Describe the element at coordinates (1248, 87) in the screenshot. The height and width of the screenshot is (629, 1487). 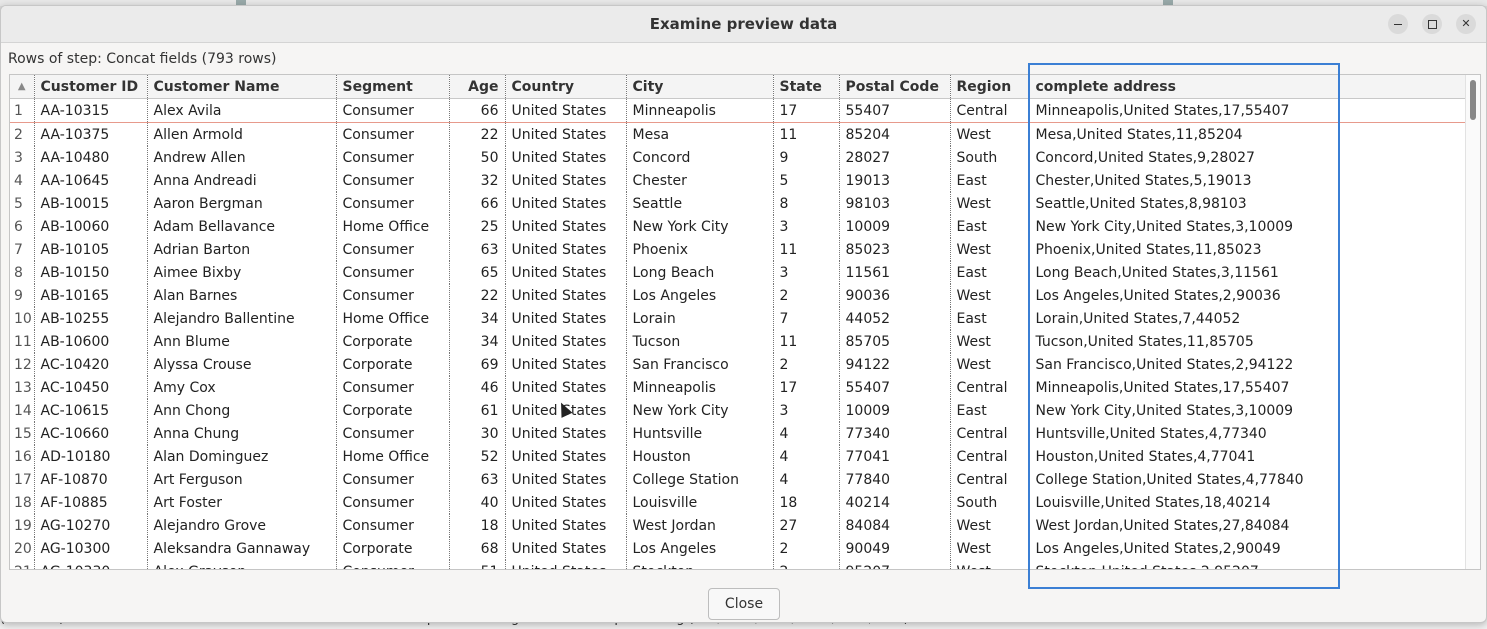
I see `column-header-complete-address: complete address` at that location.